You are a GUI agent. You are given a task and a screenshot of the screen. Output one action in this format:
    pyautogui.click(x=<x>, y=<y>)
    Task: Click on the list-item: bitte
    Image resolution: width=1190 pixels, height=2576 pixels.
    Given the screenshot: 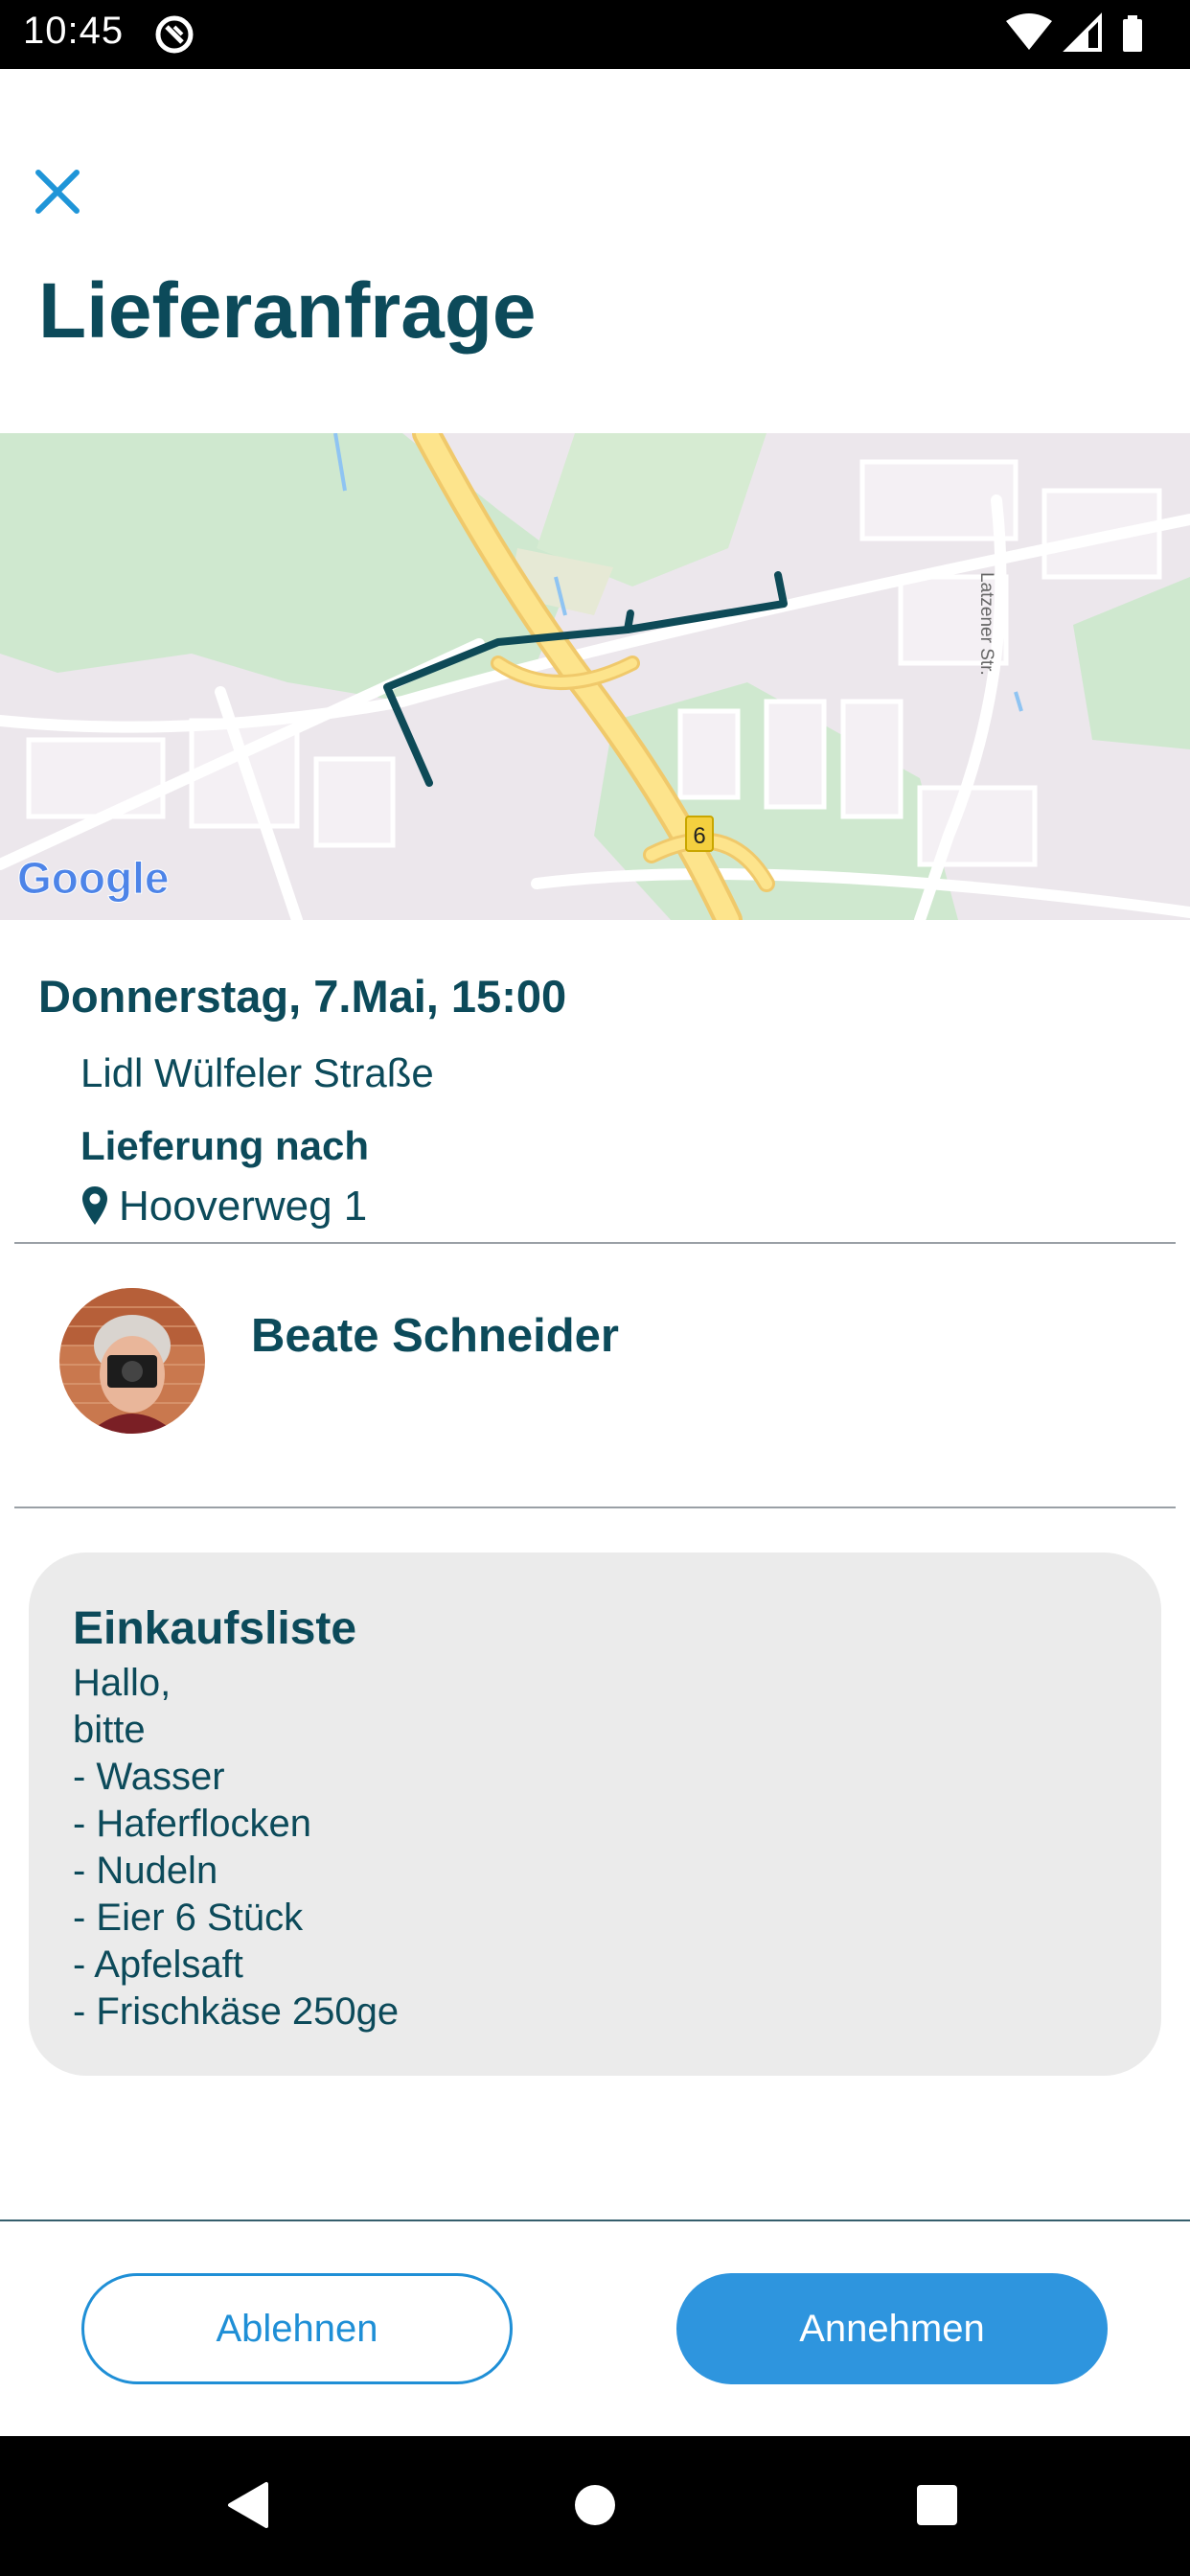 What is the action you would take?
    pyautogui.click(x=109, y=1730)
    